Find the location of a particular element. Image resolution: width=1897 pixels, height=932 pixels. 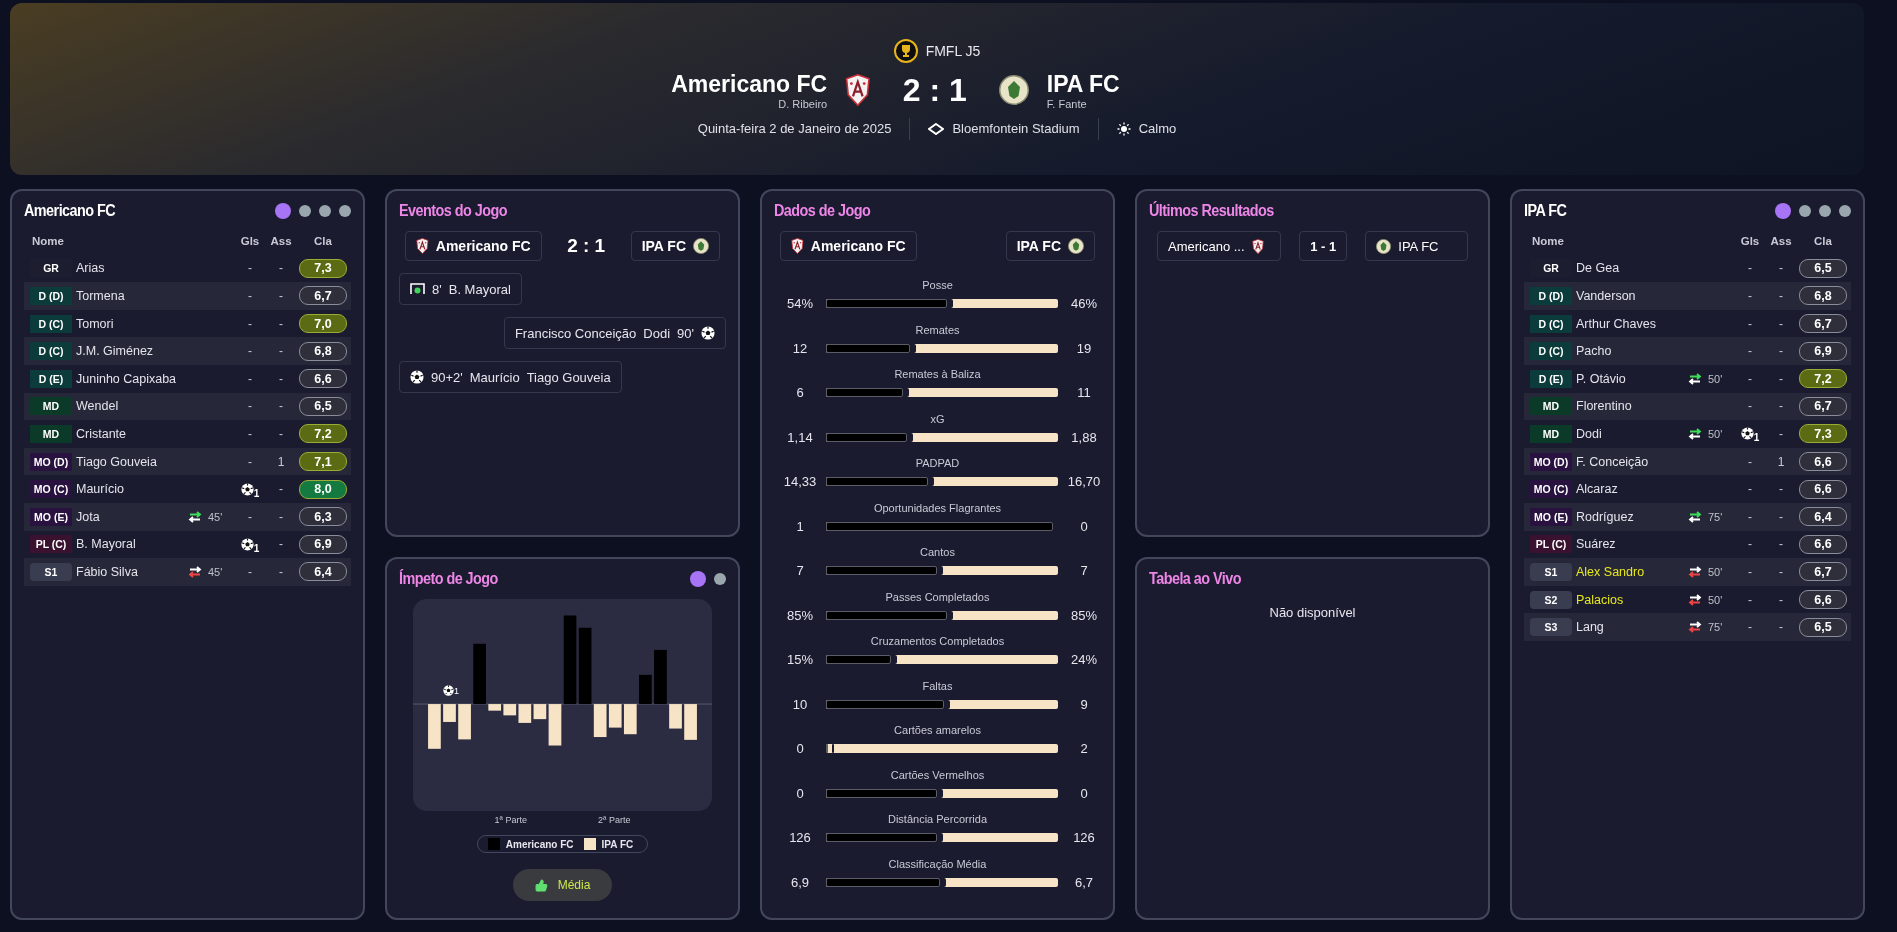

player-row: D (E) P. Otávio 50' - - 7,2 is located at coordinates (1687, 378).